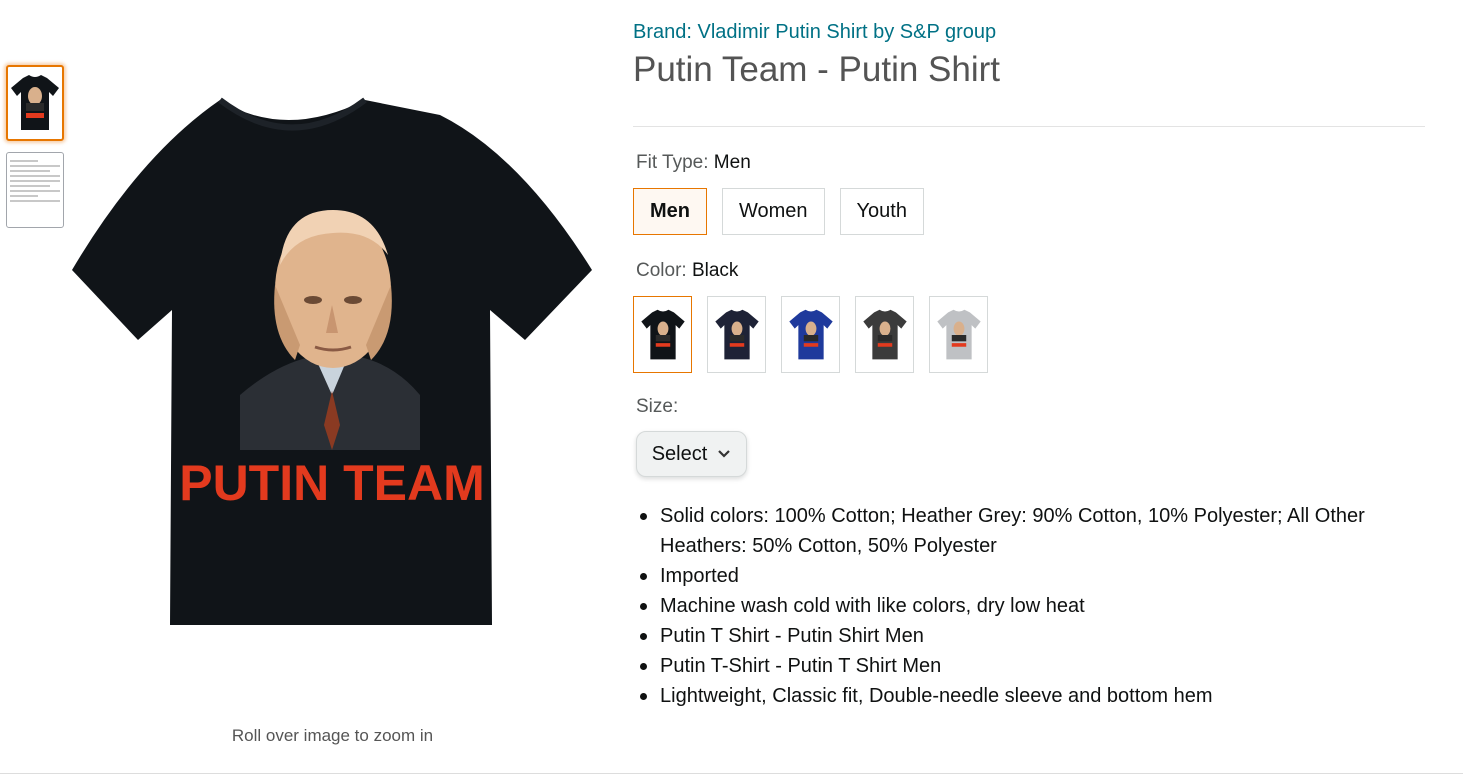  I want to click on color-swatch-navy, so click(736, 334).